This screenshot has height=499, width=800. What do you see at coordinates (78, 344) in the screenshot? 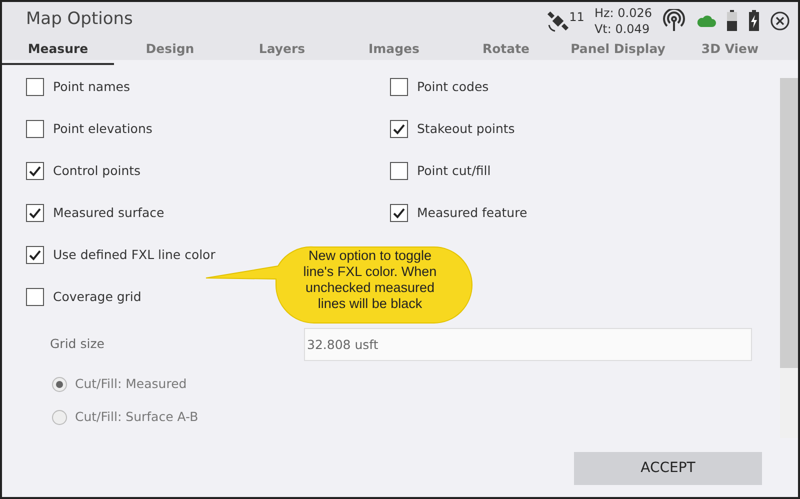
I see `field-label: Grid size` at bounding box center [78, 344].